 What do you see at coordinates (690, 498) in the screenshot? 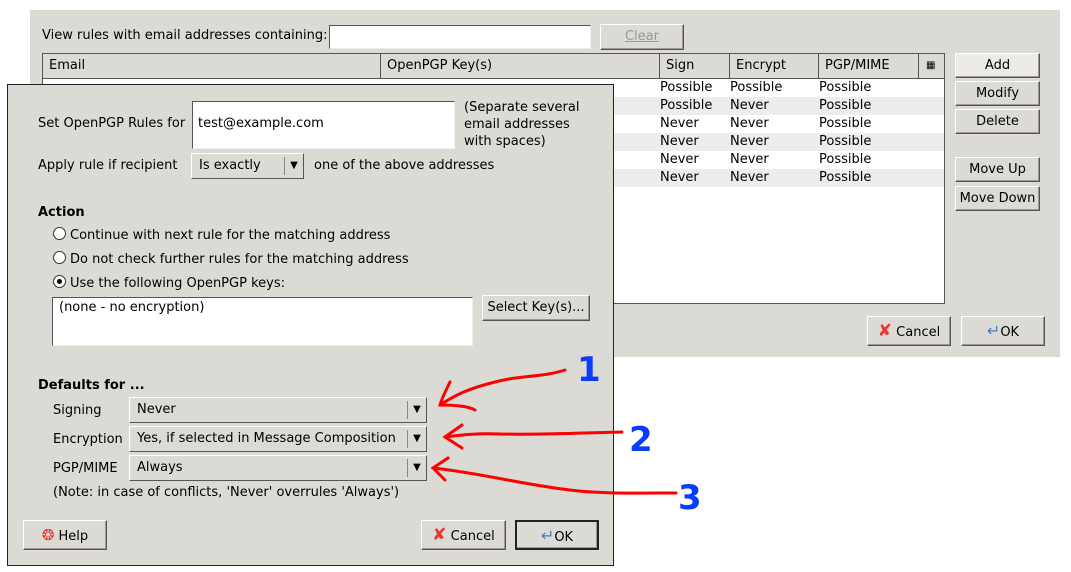
I see `annotation-number-3: 3` at bounding box center [690, 498].